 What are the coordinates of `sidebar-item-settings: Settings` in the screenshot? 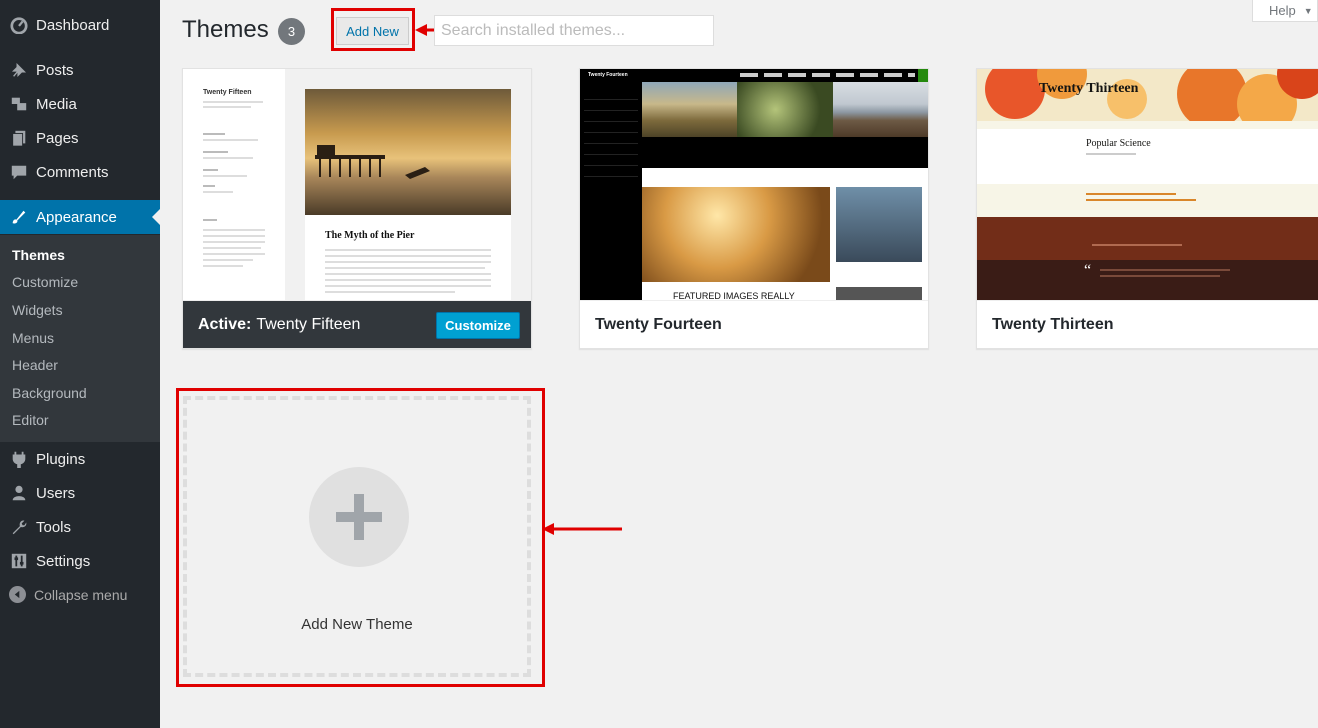 It's located at (80, 561).